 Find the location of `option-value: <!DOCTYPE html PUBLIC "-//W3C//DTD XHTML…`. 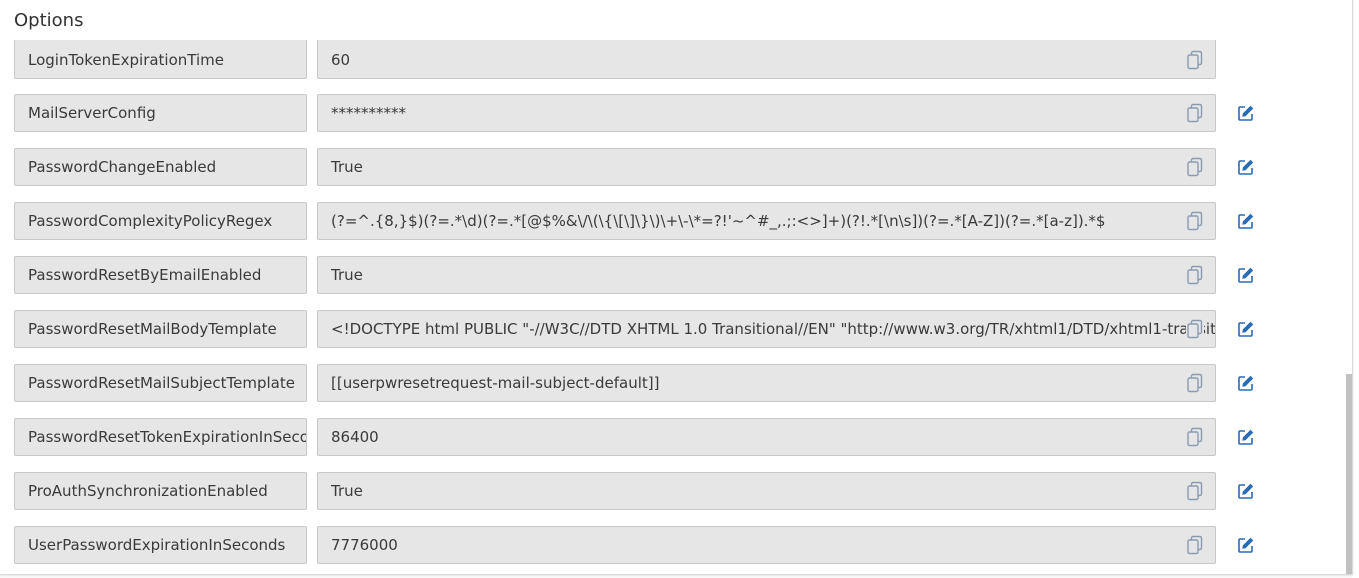

option-value: <!DOCTYPE html PUBLIC "-//W3C//DTD XHTML… is located at coordinates (766, 329).